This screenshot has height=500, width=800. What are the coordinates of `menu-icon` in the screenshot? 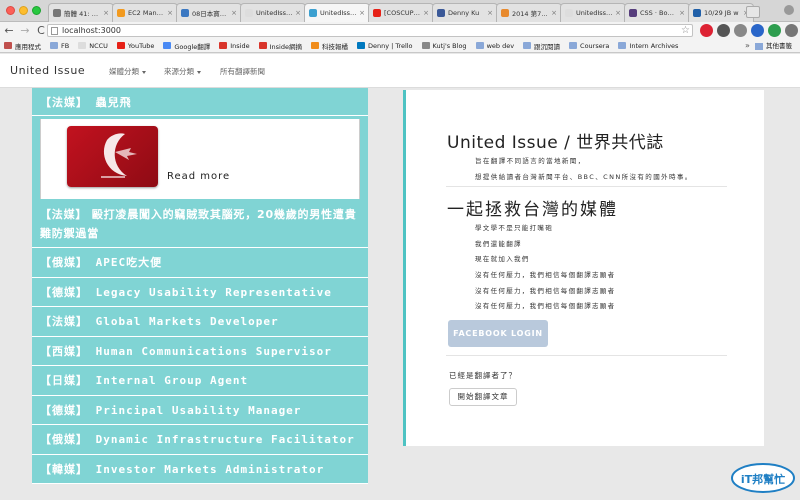 It's located at (791, 30).